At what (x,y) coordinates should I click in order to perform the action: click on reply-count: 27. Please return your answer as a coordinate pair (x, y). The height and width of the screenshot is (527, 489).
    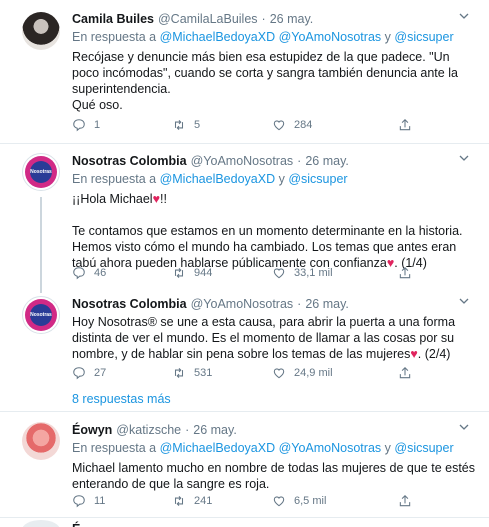
    Looking at the image, I should click on (100, 373).